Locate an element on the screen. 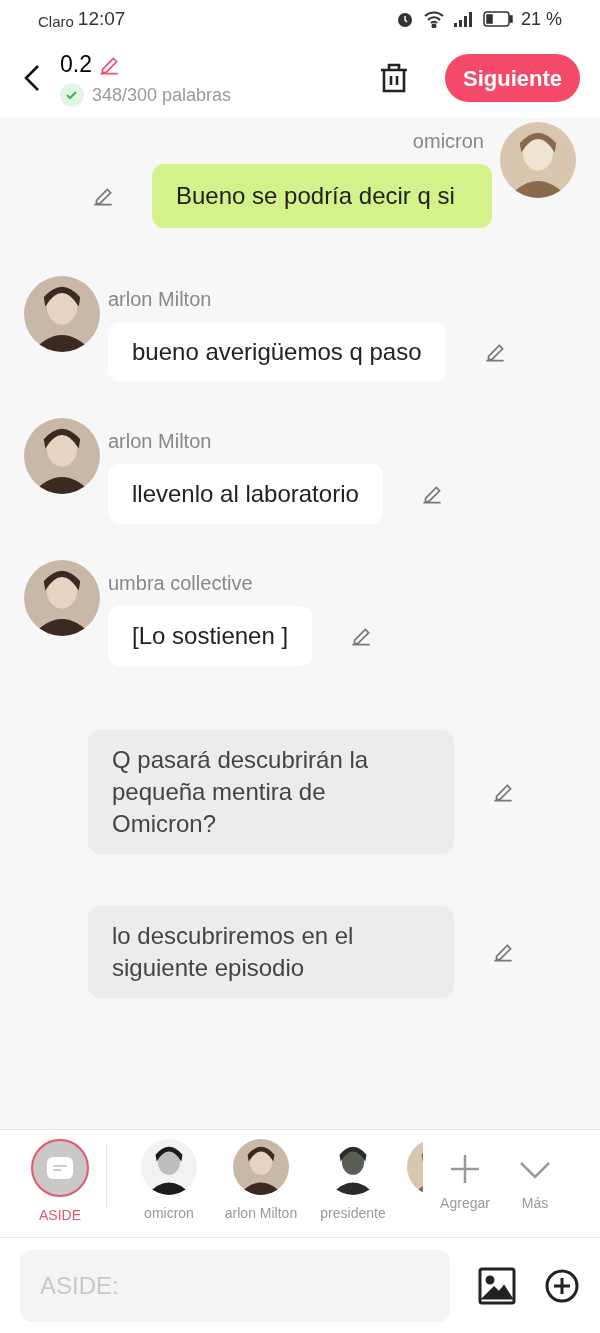  signal-icon is located at coordinates (463, 19).